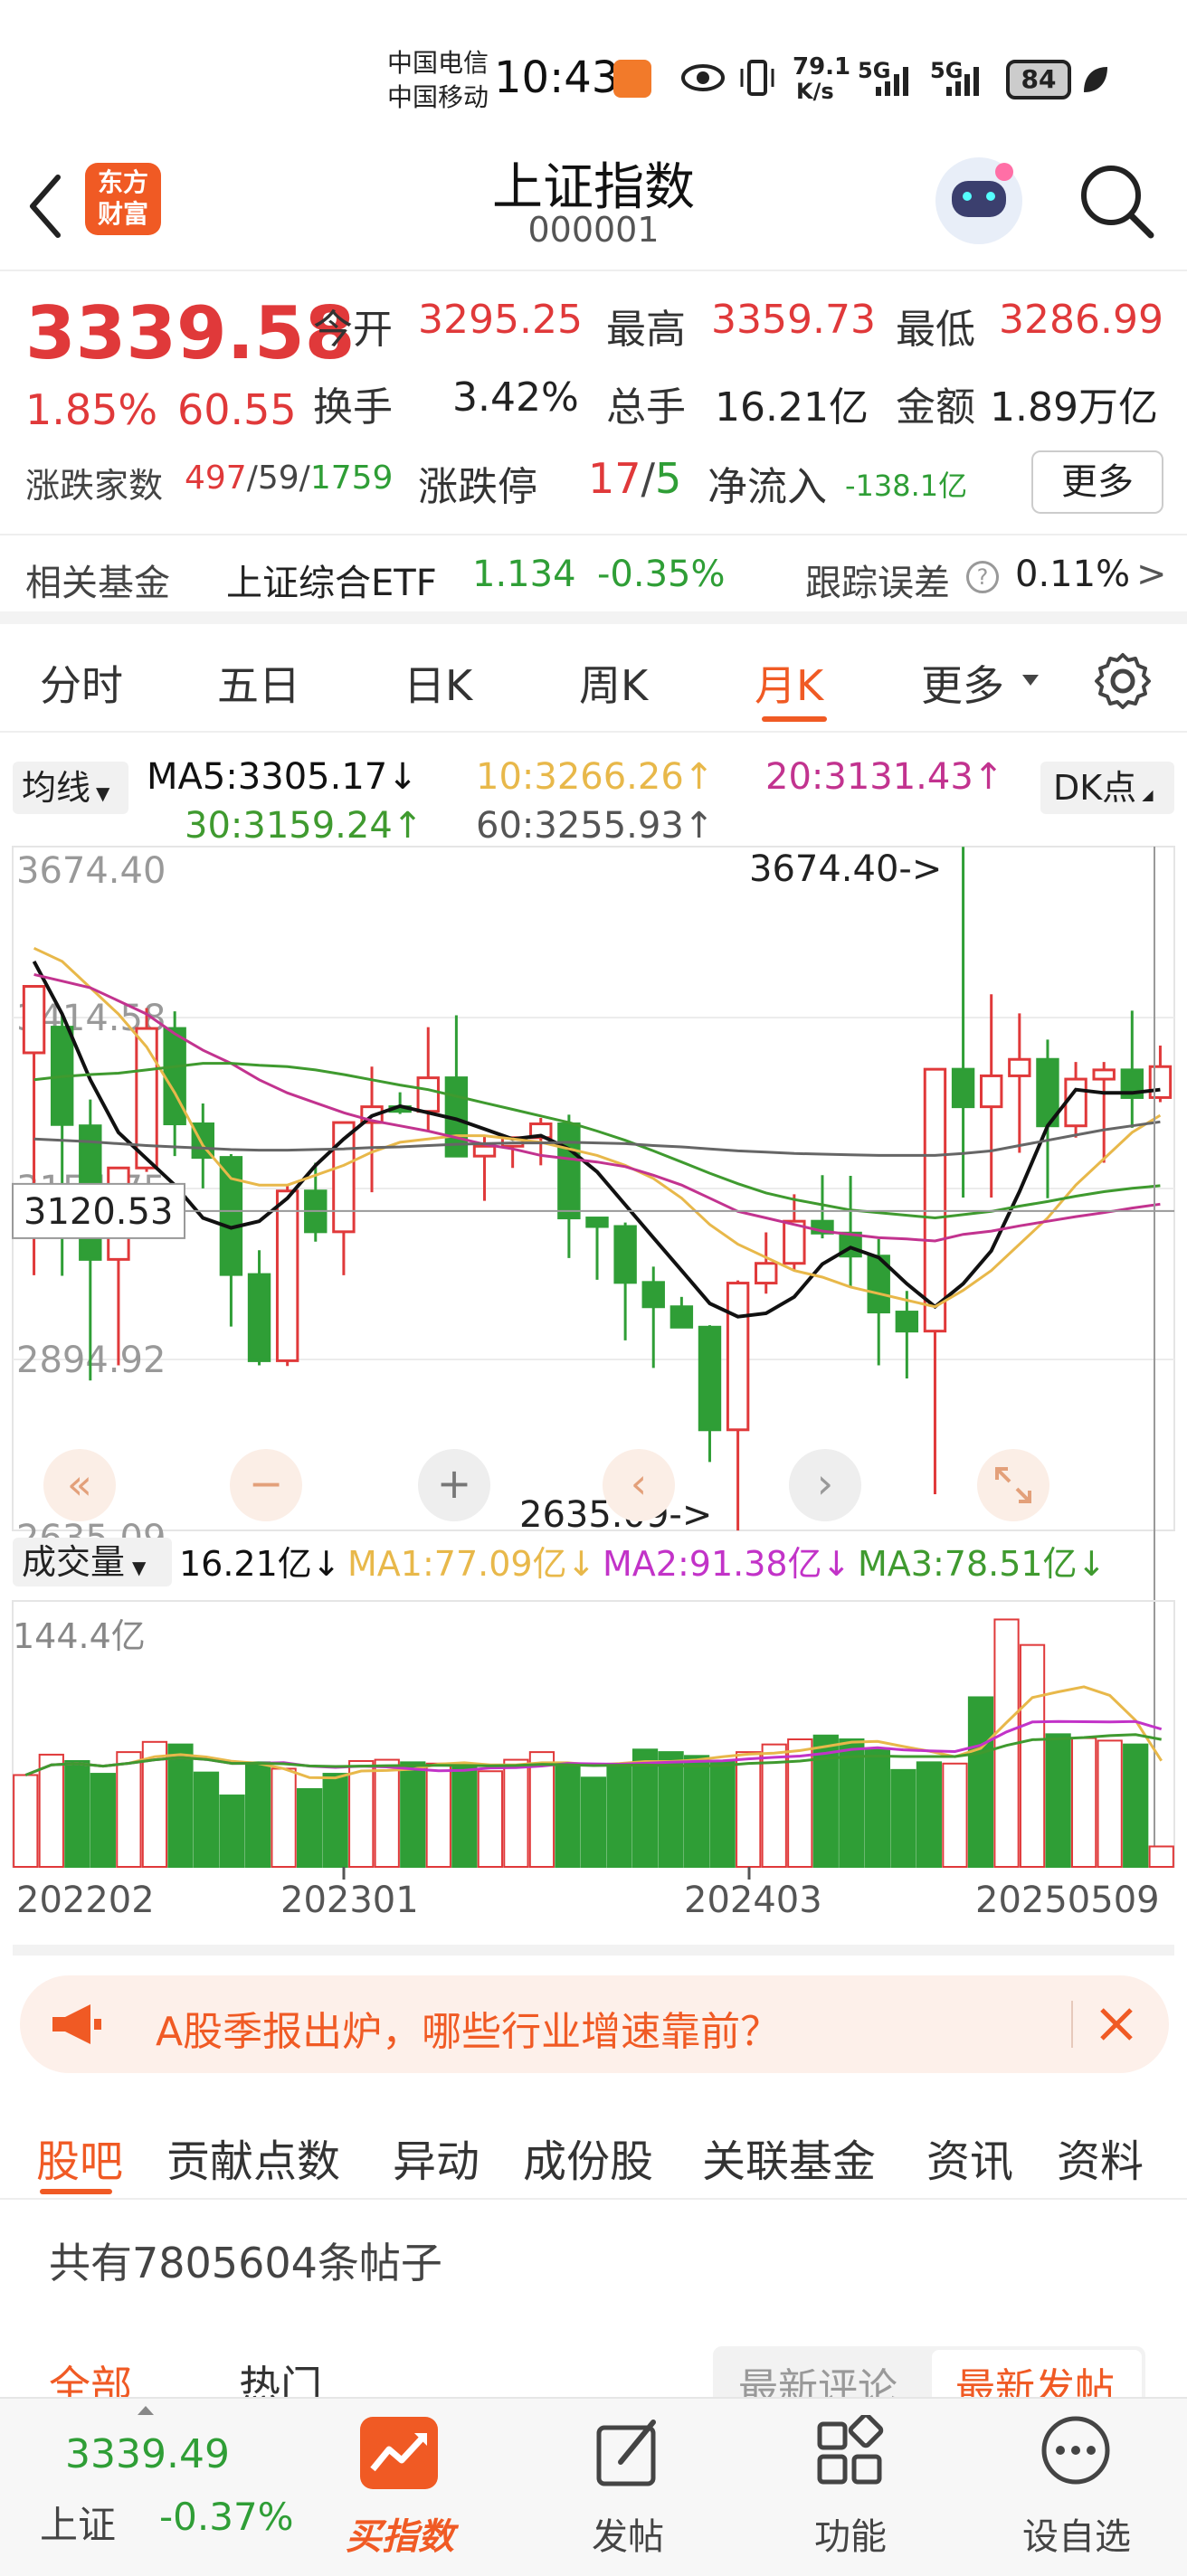  What do you see at coordinates (349, 1901) in the screenshot?
I see `x-label-2: 202301` at bounding box center [349, 1901].